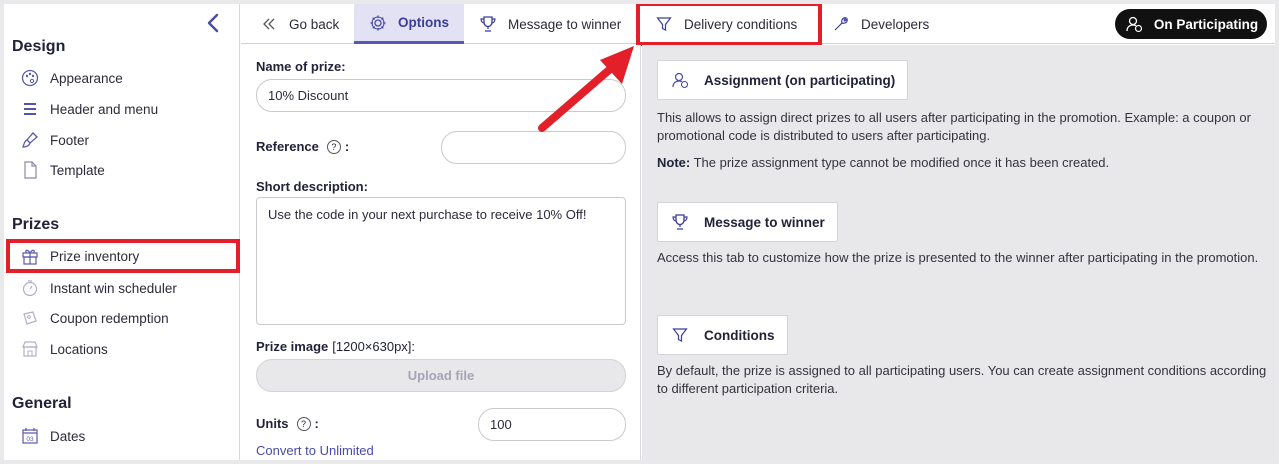  I want to click on brush-icon, so click(30, 140).